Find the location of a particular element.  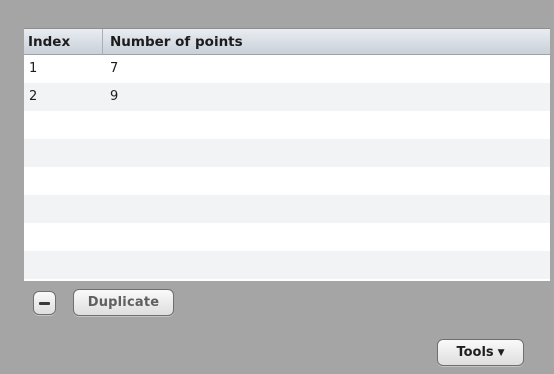

tools-label: Tools is located at coordinates (475, 352).